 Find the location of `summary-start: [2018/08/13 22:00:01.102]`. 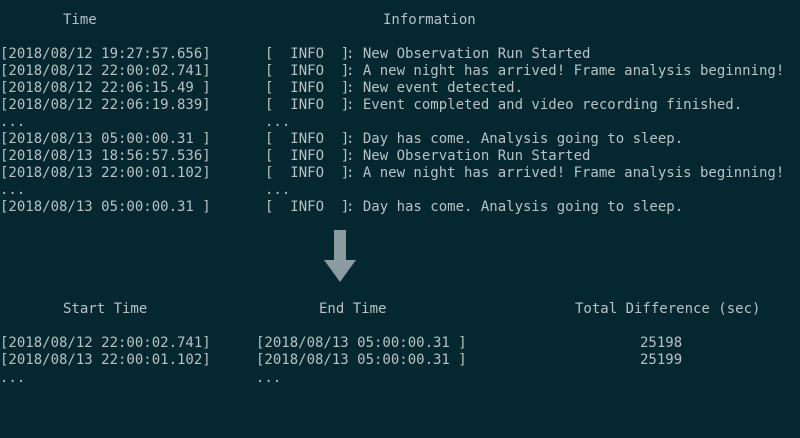

summary-start: [2018/08/13 22:00:01.102] is located at coordinates (105, 360).